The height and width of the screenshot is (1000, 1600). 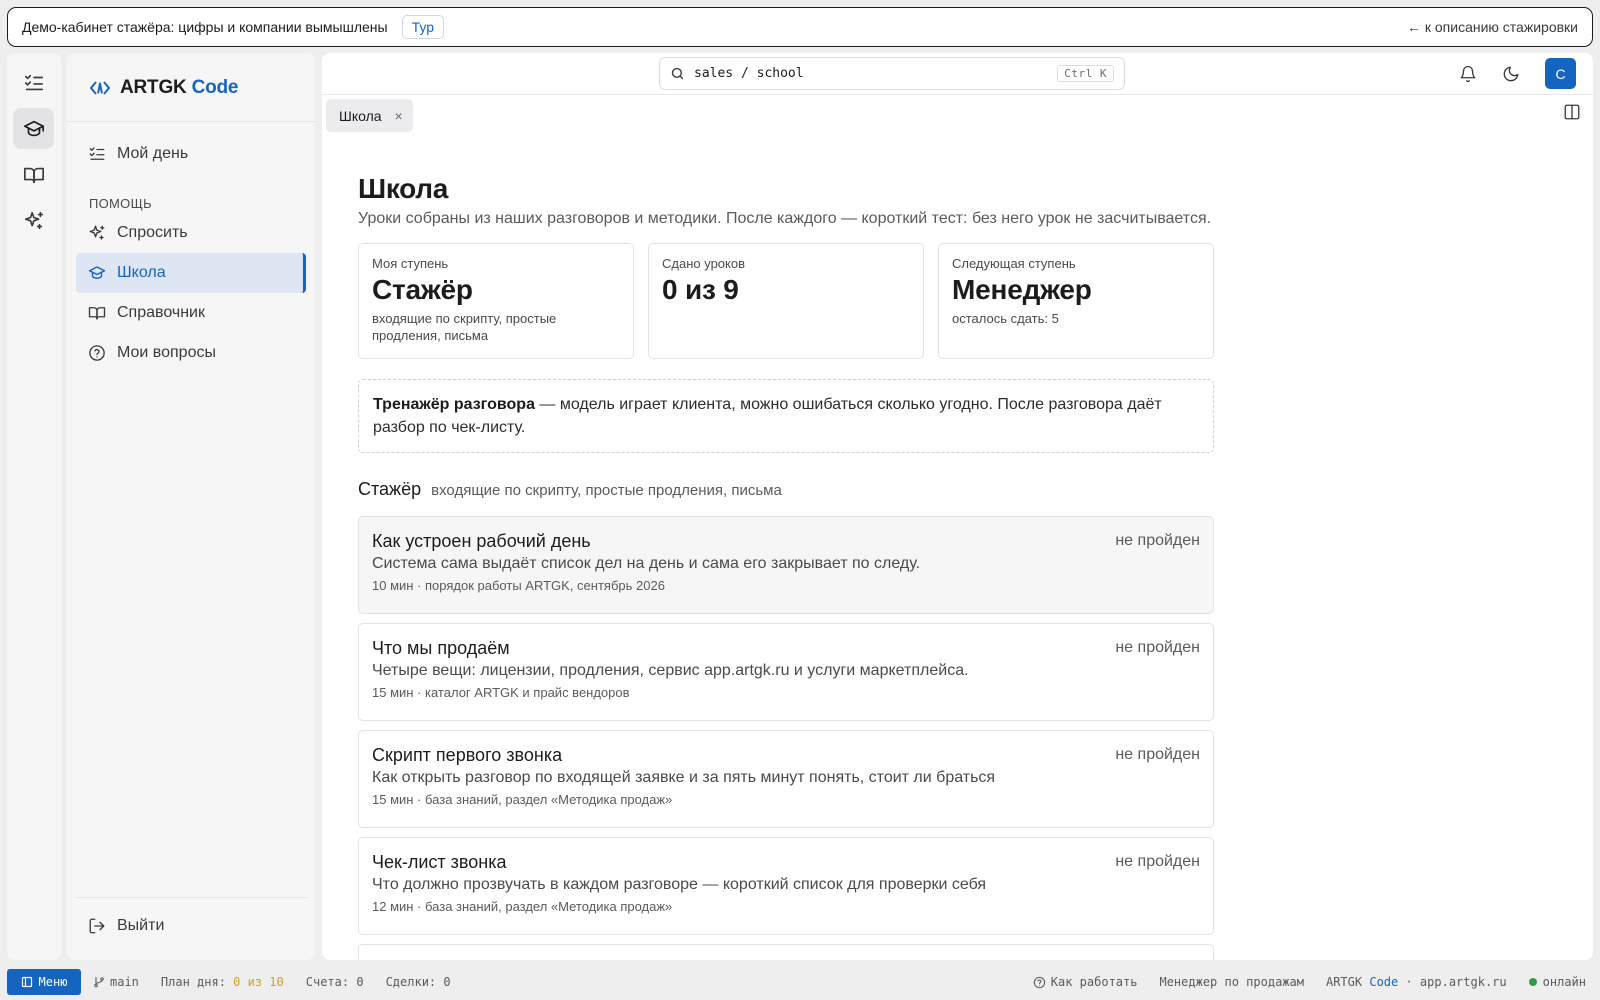 I want to click on how-to-work-link: Как работать, so click(x=1085, y=982).